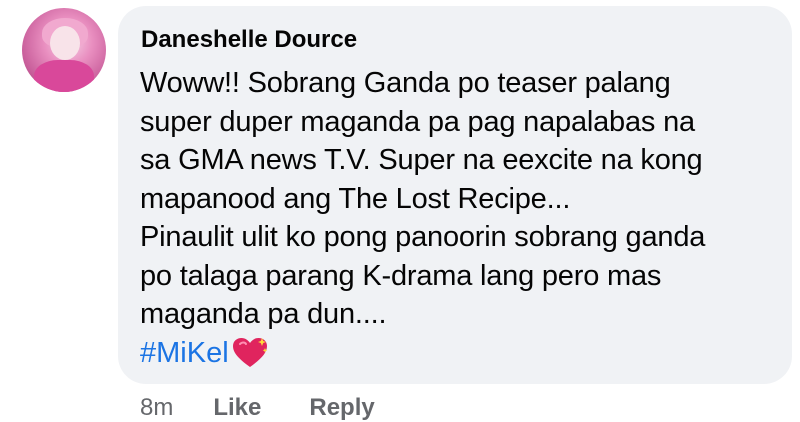 The width and height of the screenshot is (800, 422). I want to click on comment-actions: 8m Like Reply, so click(257, 408).